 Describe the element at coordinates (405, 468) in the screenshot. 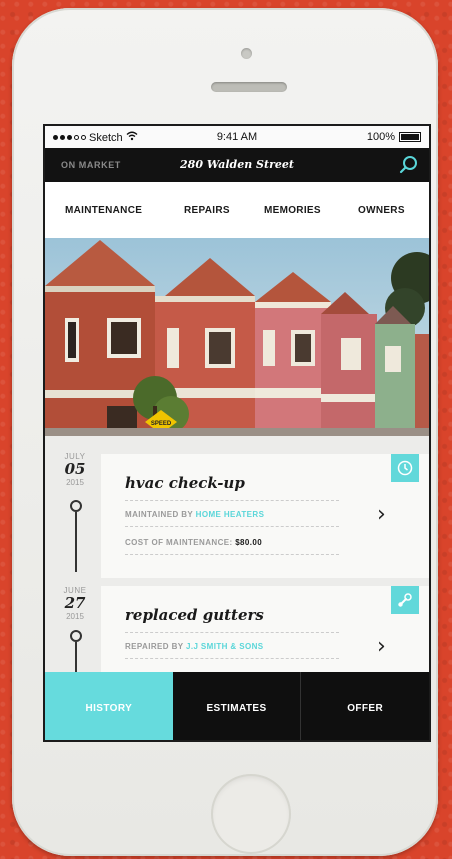

I see `clock-icon` at that location.